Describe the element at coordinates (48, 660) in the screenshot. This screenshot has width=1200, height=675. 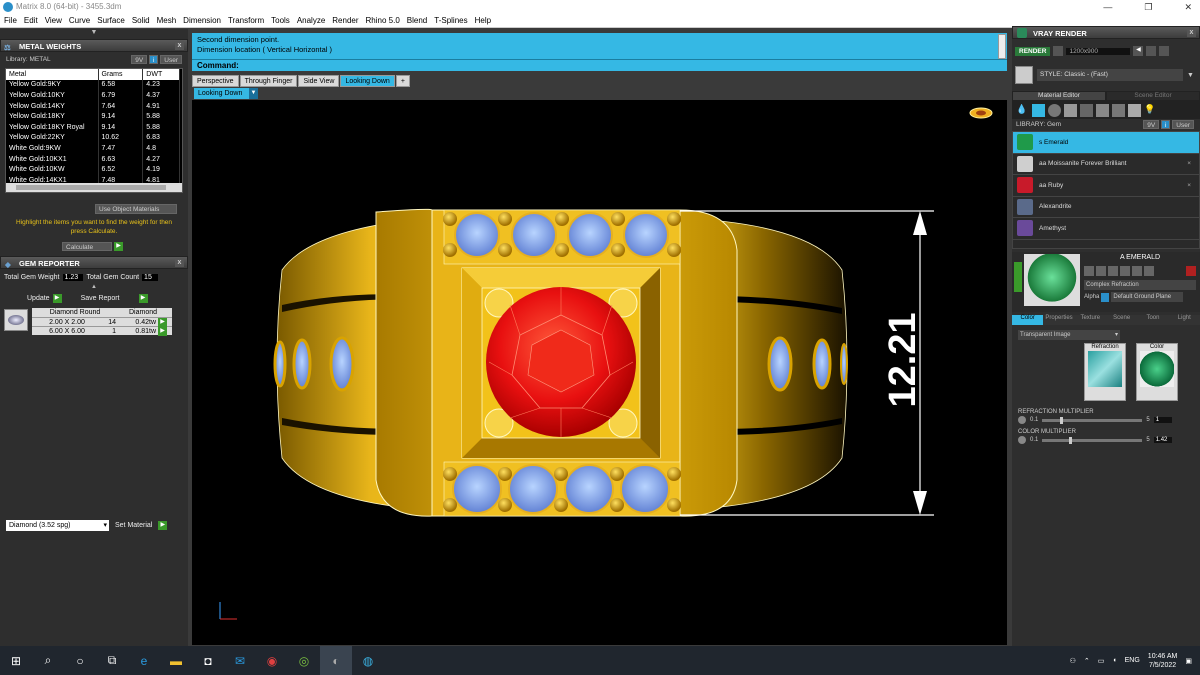
I see `search-icon: ⌕` at that location.